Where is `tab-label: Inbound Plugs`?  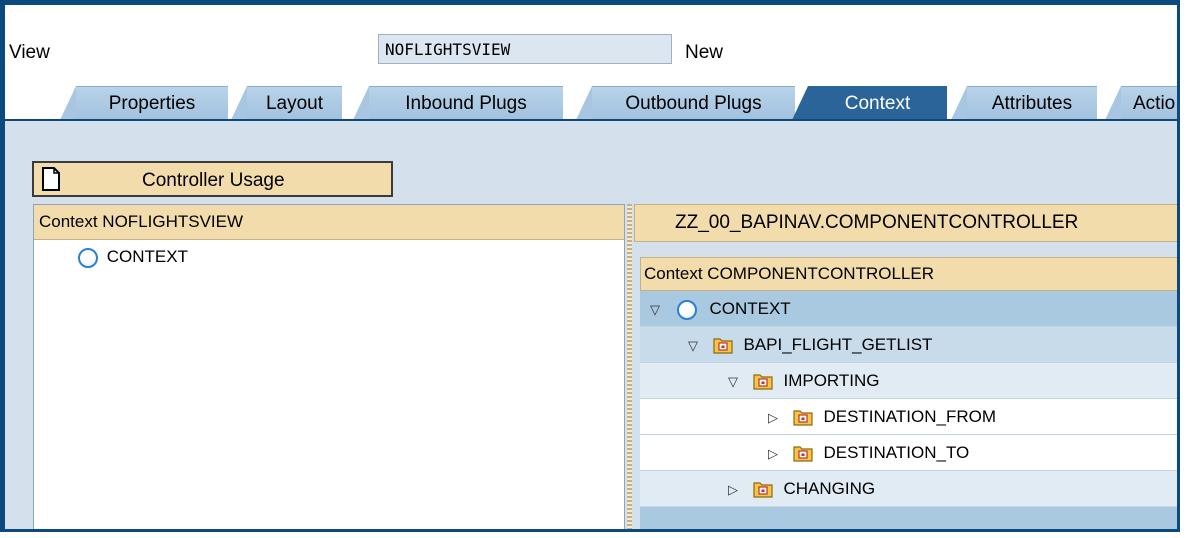
tab-label: Inbound Plugs is located at coordinates (466, 103).